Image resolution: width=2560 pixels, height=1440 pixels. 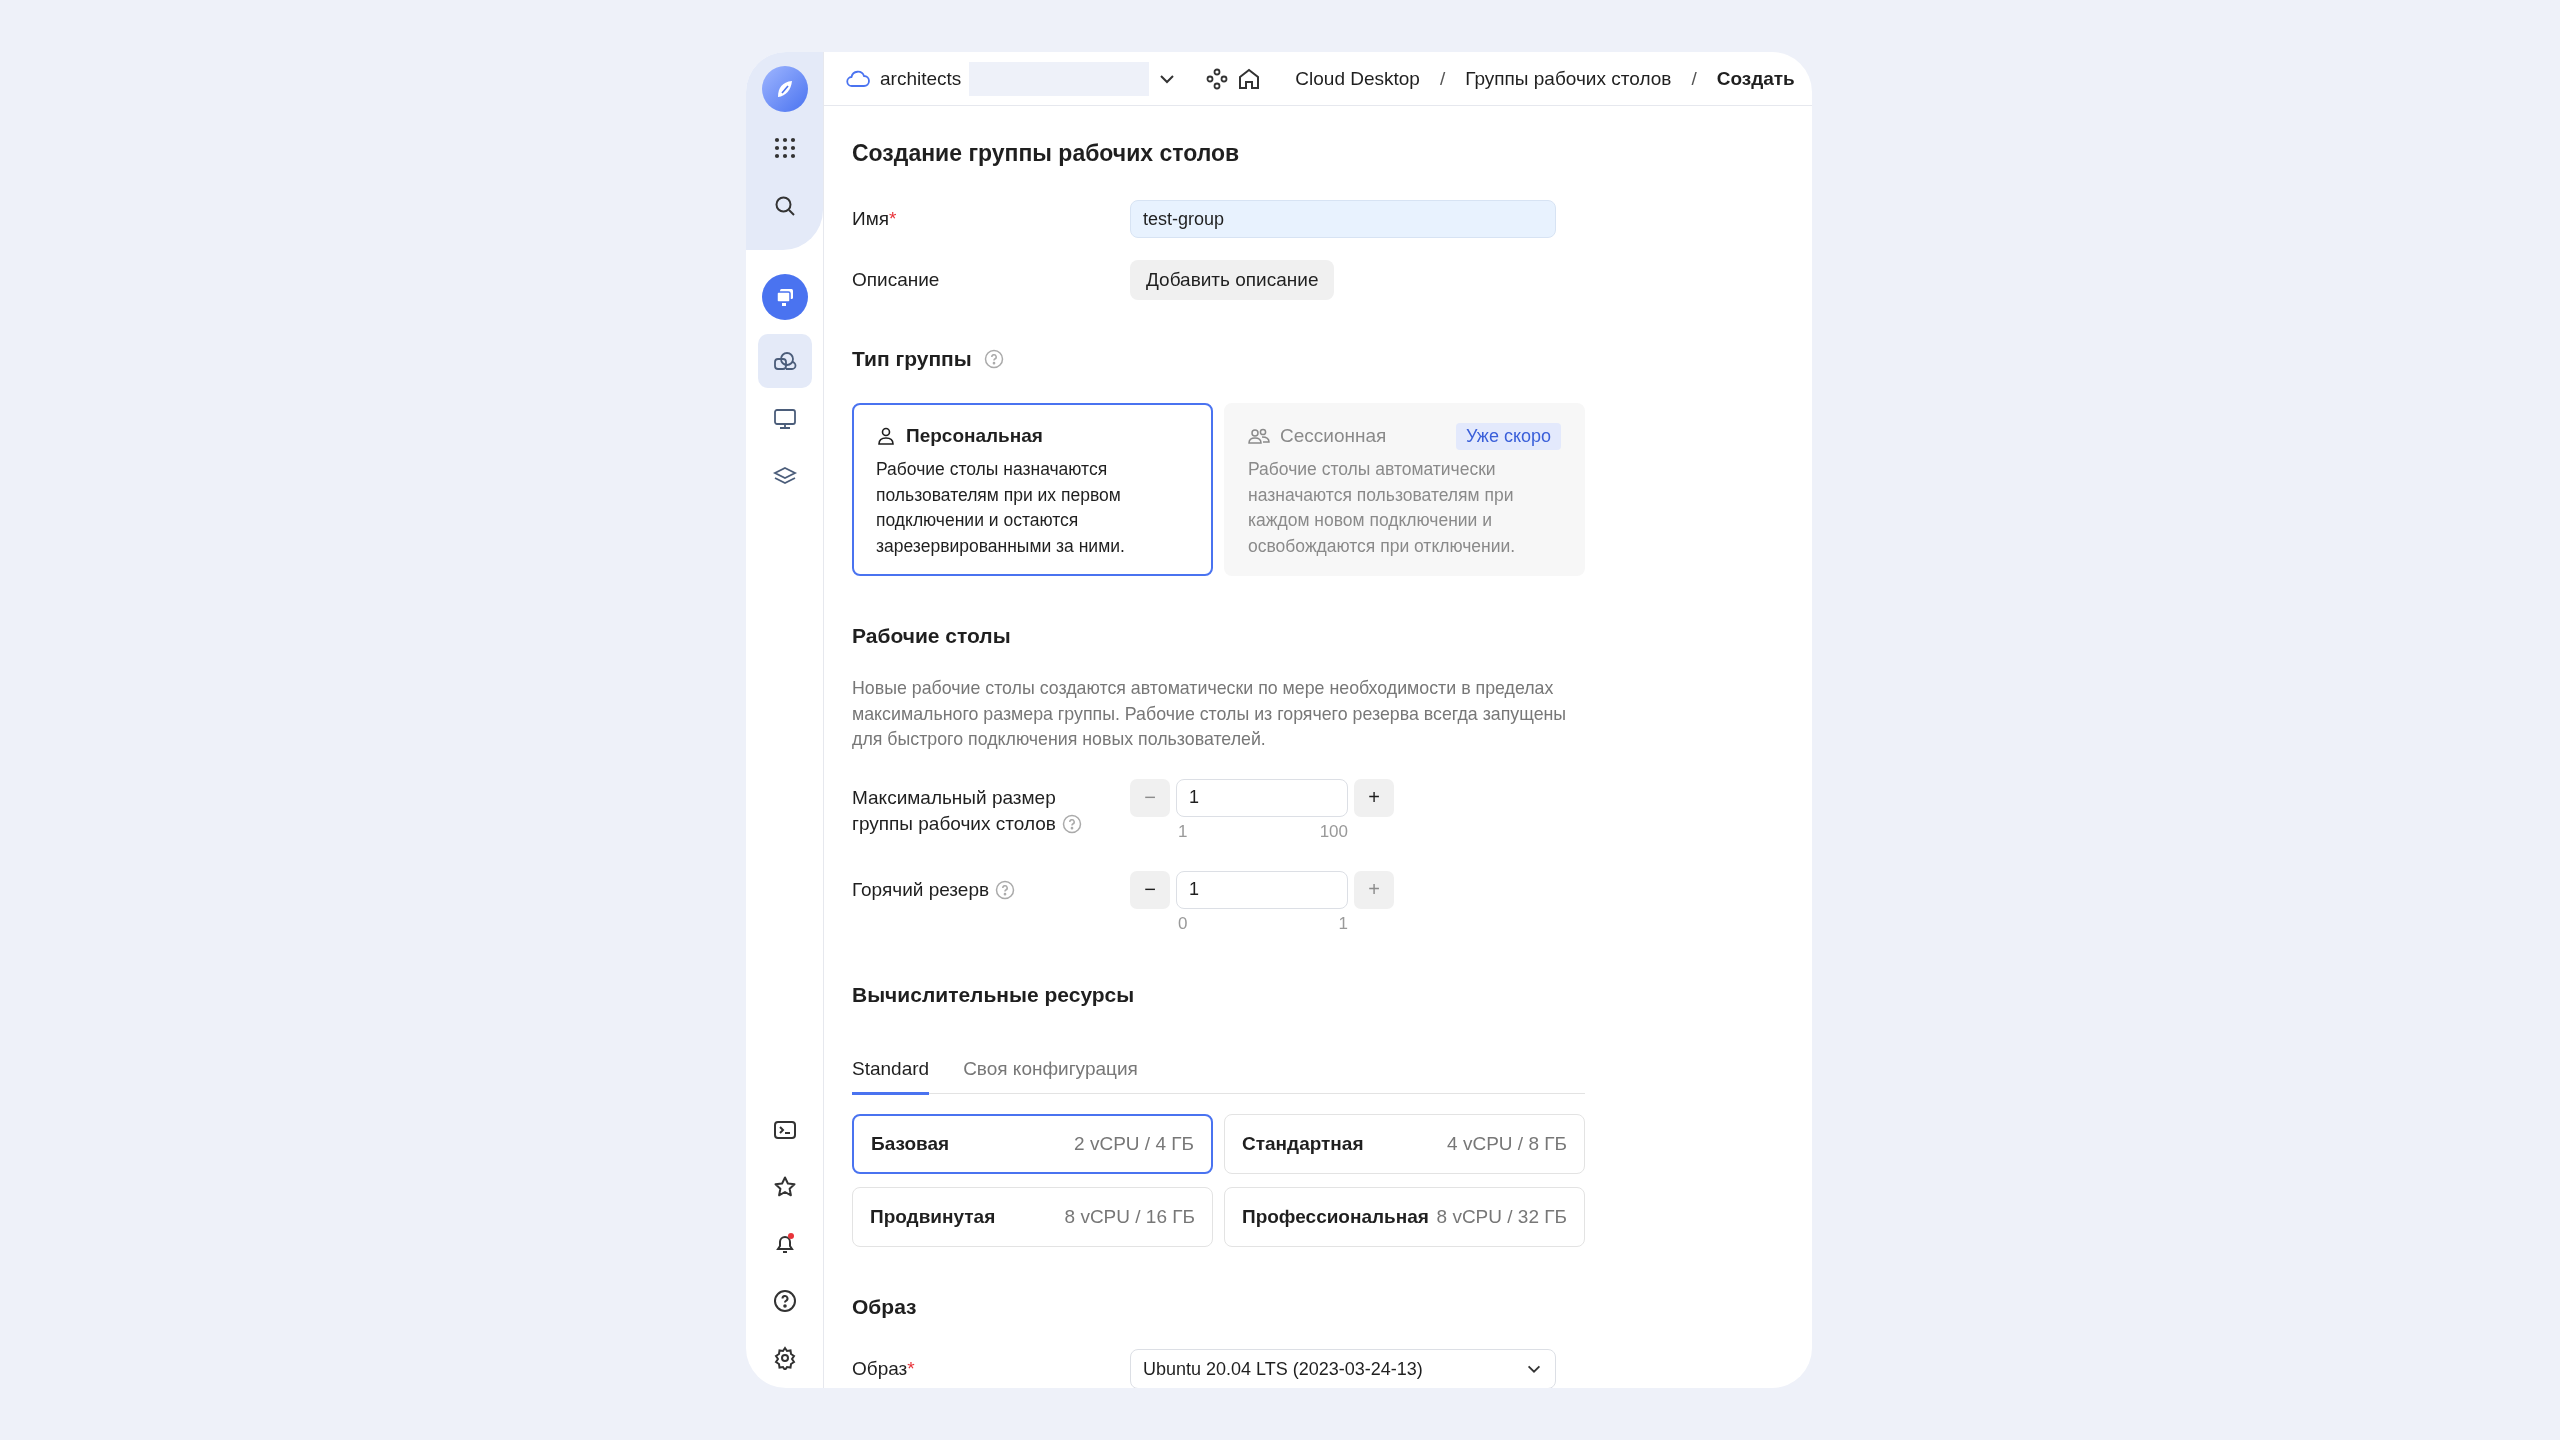 What do you see at coordinates (1343, 219) in the screenshot?
I see `name-input: test-group` at bounding box center [1343, 219].